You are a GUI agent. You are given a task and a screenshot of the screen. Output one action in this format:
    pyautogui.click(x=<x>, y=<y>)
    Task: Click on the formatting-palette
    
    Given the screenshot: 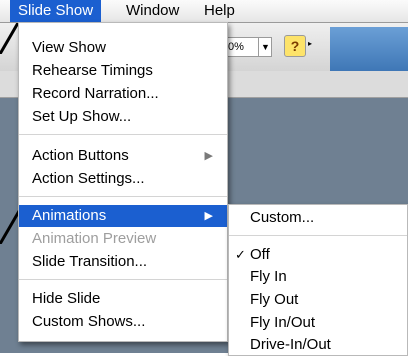 What is the action you would take?
    pyautogui.click(x=369, y=49)
    